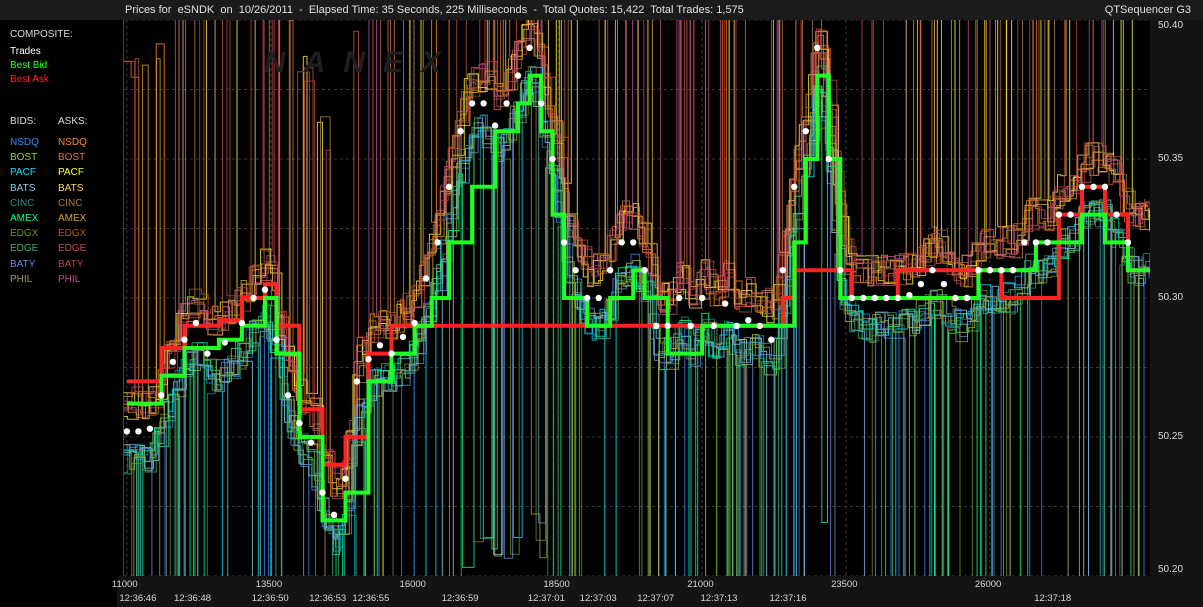 The height and width of the screenshot is (607, 1203). Describe the element at coordinates (656, 598) in the screenshot. I see `time-label: 12:37:07` at that location.